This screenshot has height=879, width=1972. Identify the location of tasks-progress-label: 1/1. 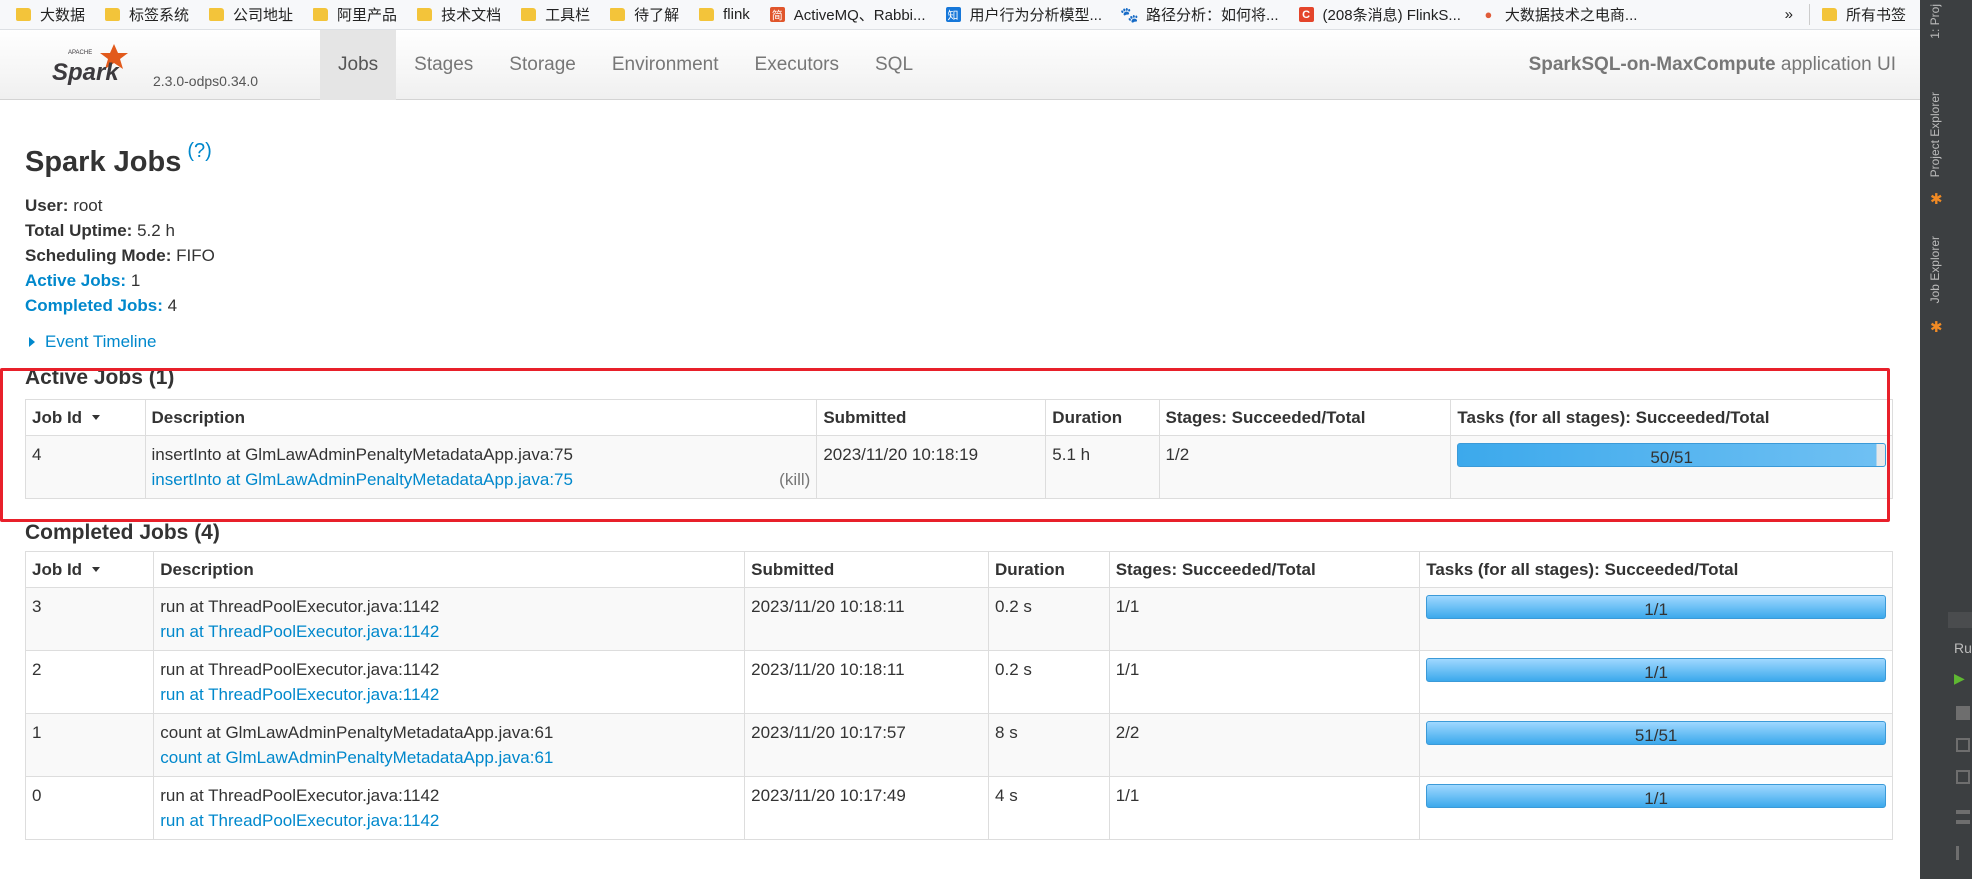
(1656, 798).